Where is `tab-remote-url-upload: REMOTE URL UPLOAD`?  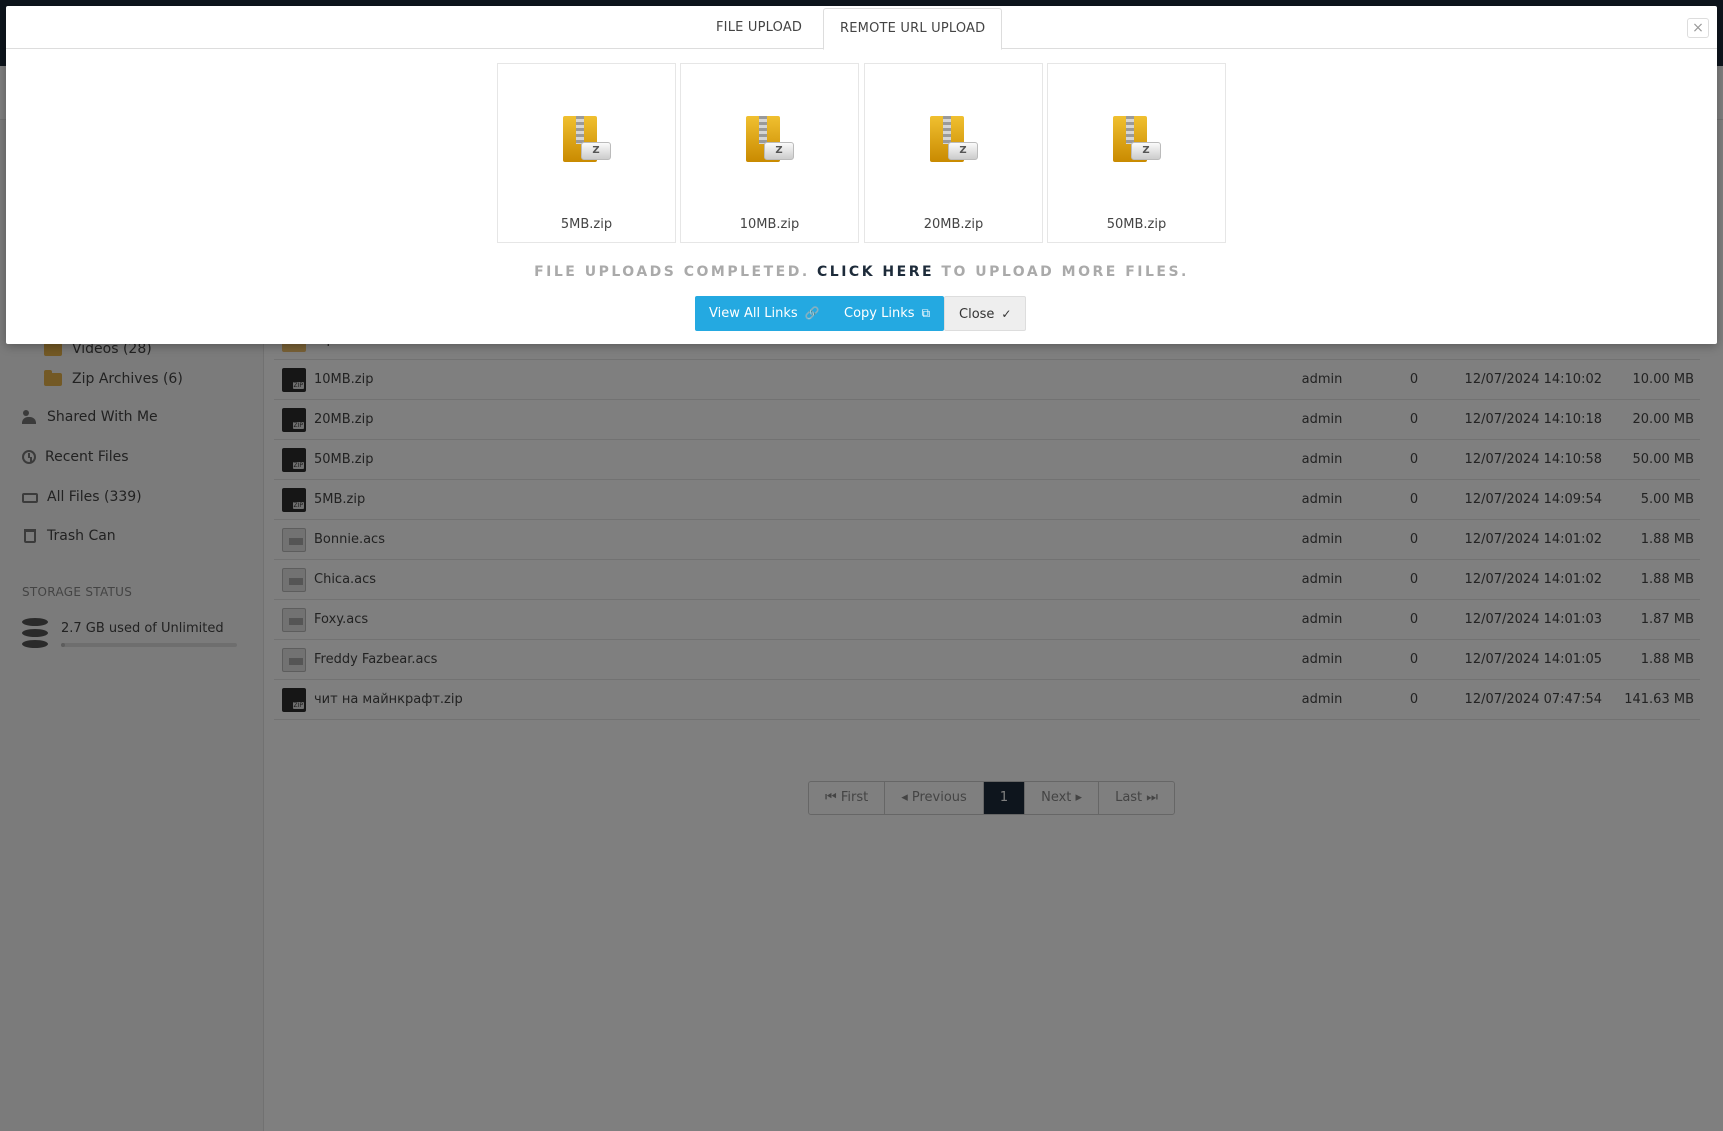
tab-remote-url-upload: REMOTE URL UPLOAD is located at coordinates (913, 29).